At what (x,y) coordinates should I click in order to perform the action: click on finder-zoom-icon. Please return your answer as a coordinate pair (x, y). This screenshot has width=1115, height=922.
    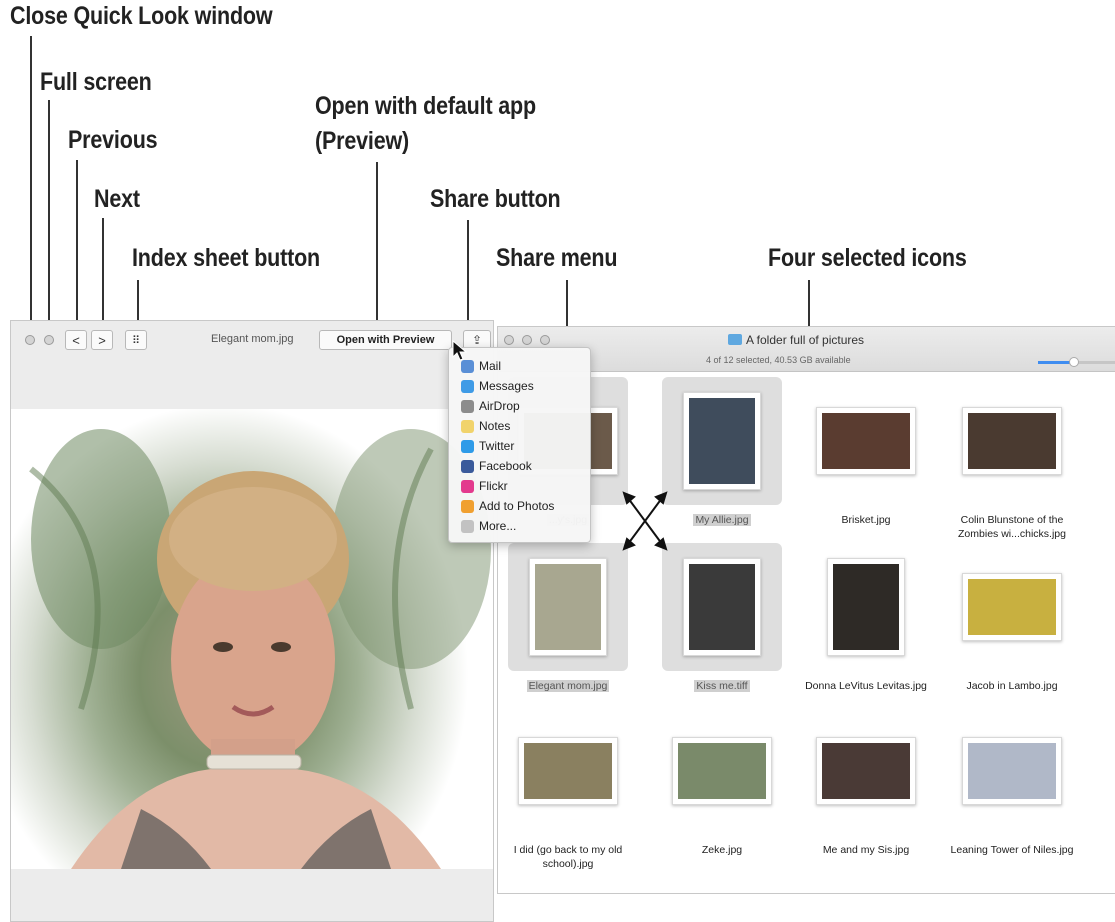
    Looking at the image, I should click on (545, 340).